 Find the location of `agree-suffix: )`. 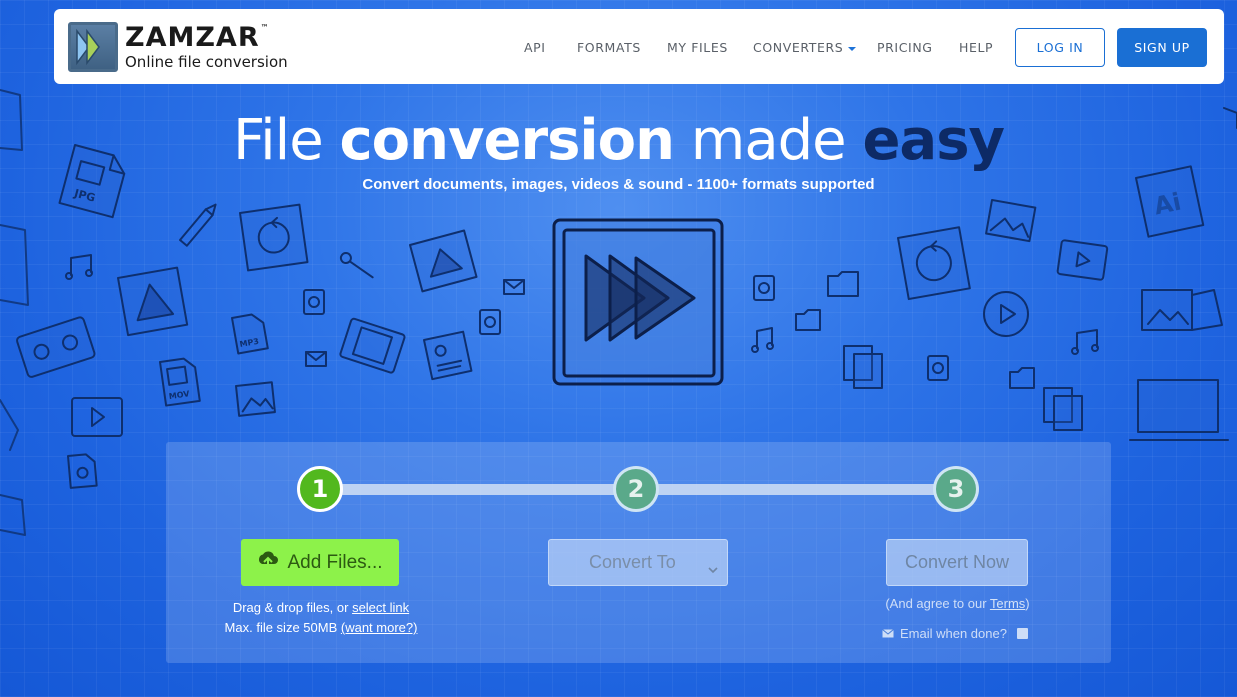

agree-suffix: ) is located at coordinates (1027, 603).